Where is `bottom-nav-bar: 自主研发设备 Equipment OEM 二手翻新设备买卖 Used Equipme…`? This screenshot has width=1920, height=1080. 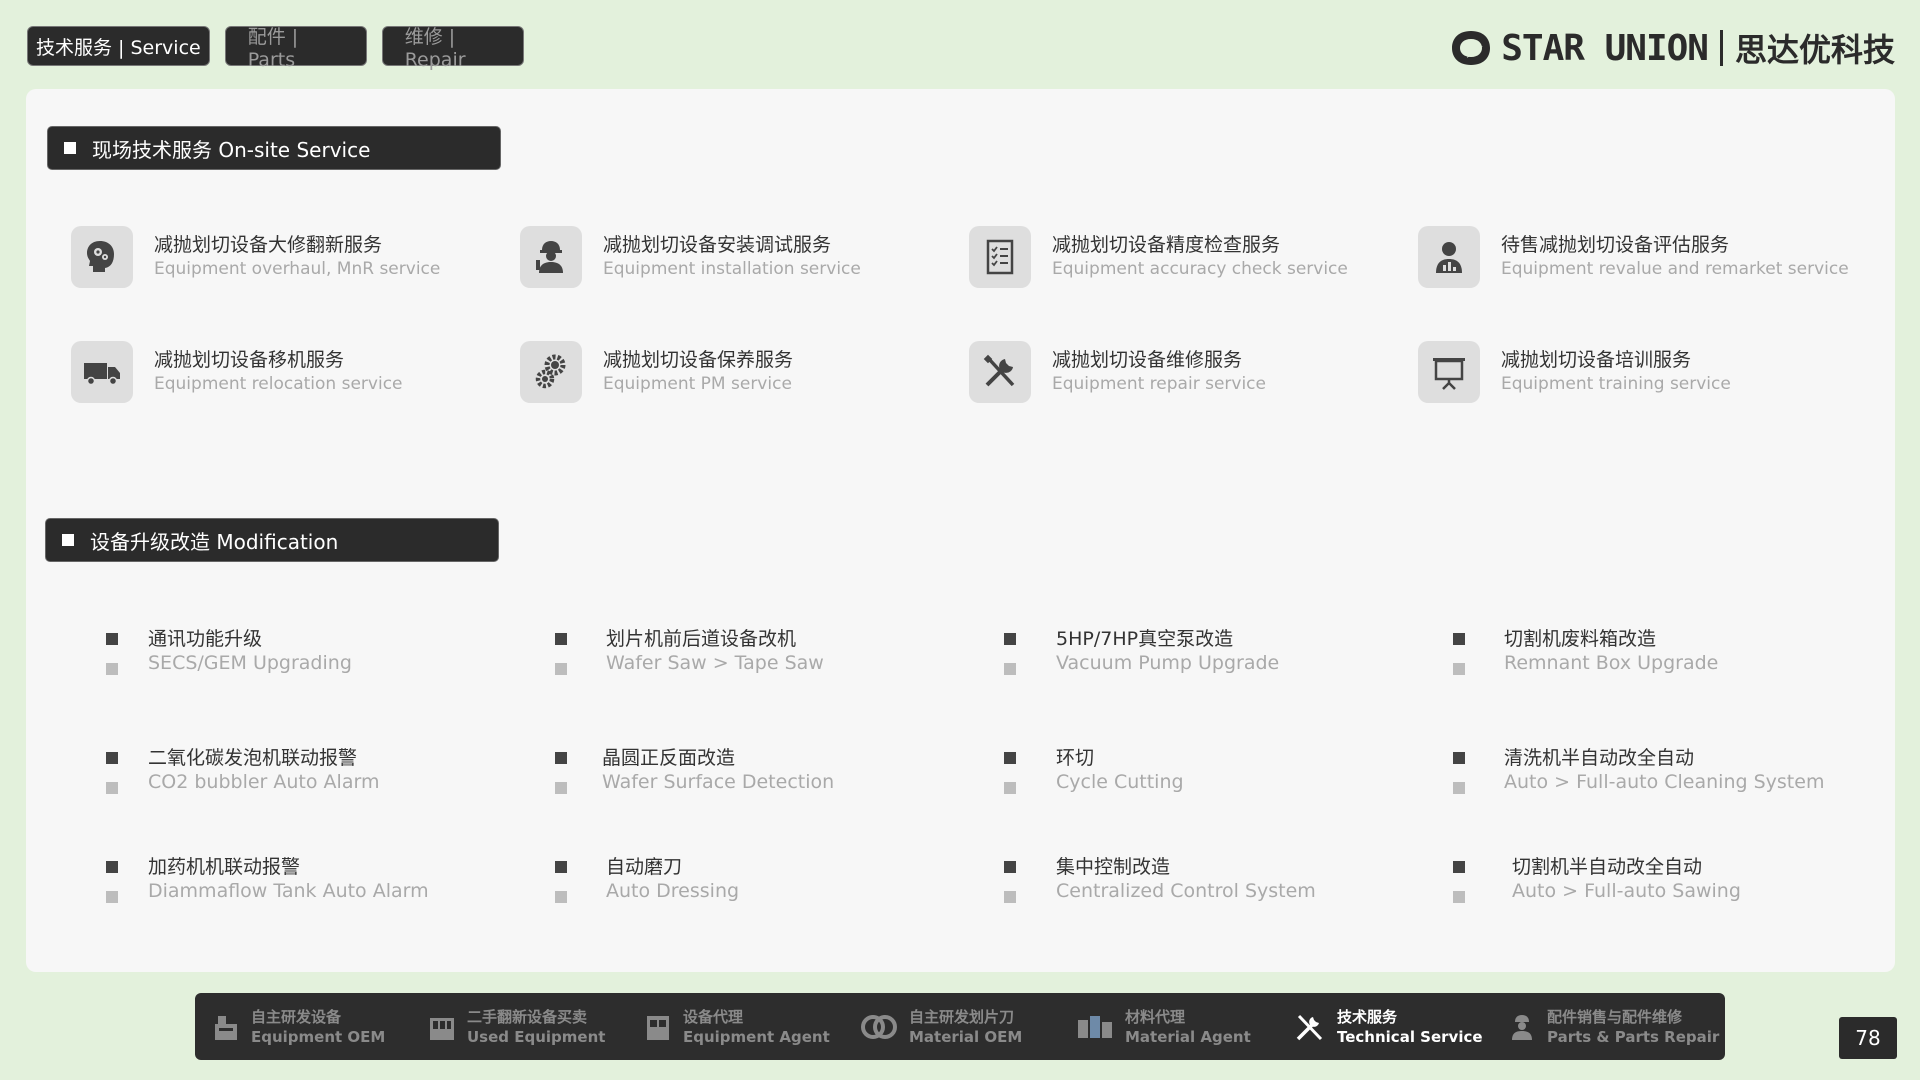
bottom-nav-bar: 自主研发设备 Equipment OEM 二手翻新设备买卖 Used Equipme… is located at coordinates (960, 1026).